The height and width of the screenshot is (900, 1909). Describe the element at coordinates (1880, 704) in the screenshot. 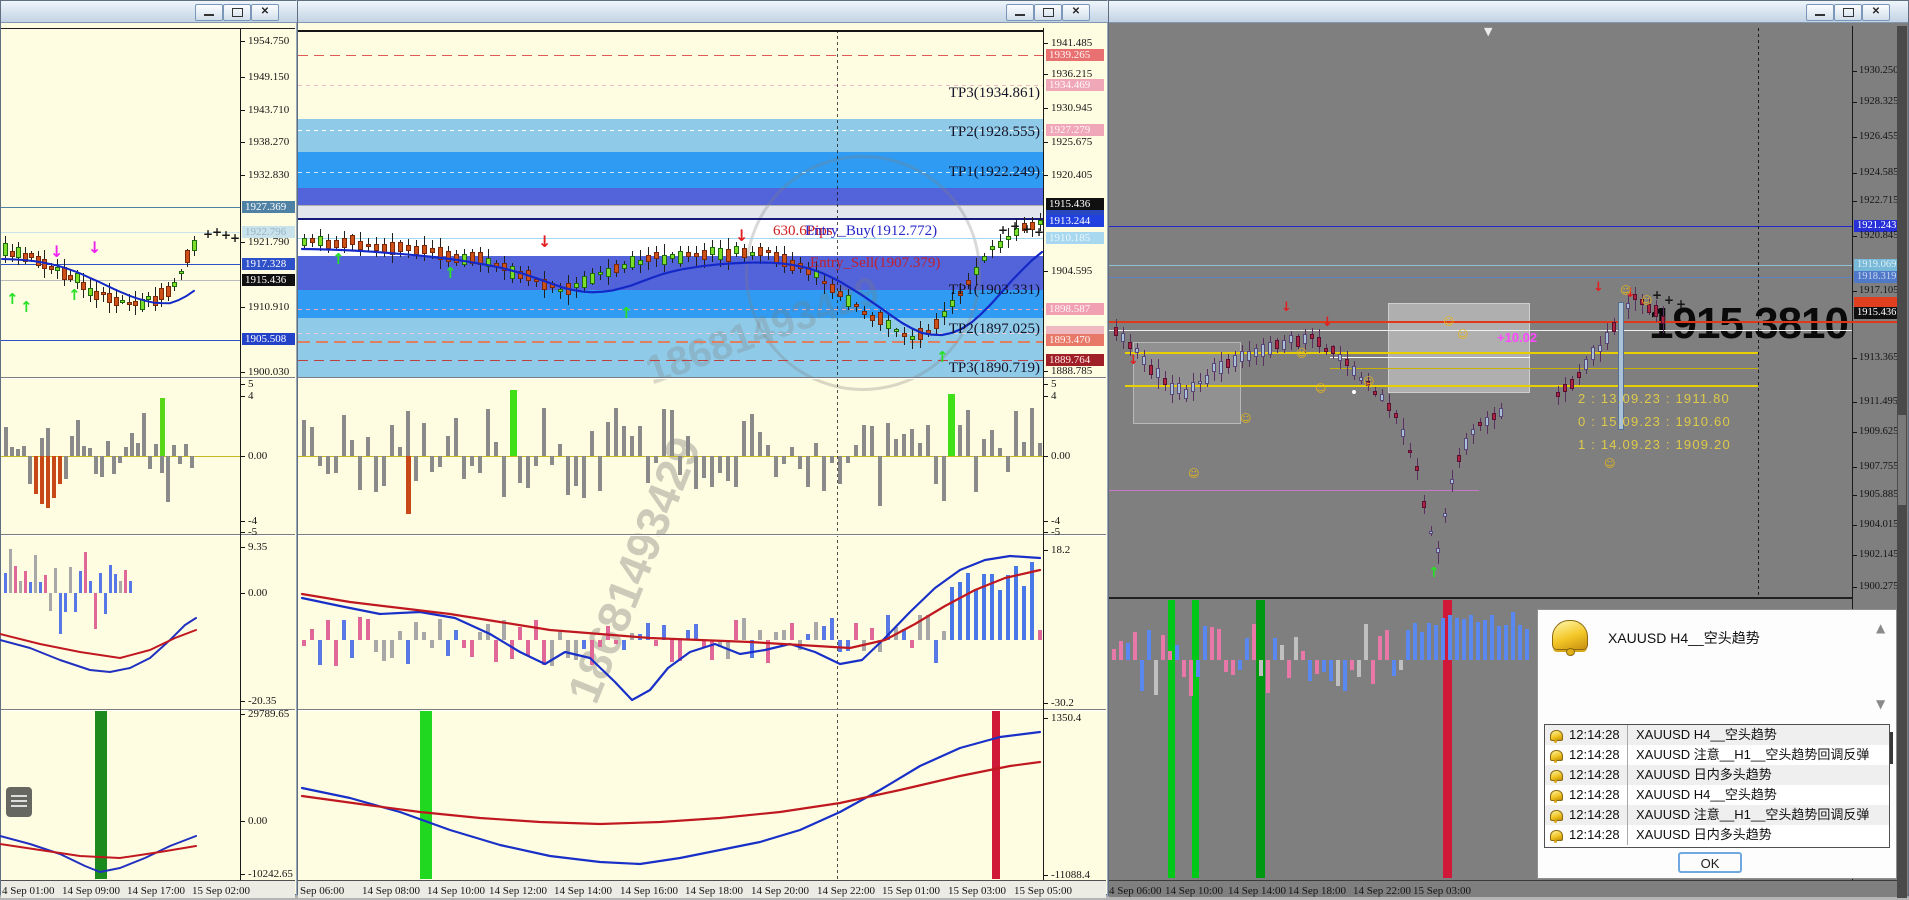

I see `scroll-down-icon: ▼` at that location.